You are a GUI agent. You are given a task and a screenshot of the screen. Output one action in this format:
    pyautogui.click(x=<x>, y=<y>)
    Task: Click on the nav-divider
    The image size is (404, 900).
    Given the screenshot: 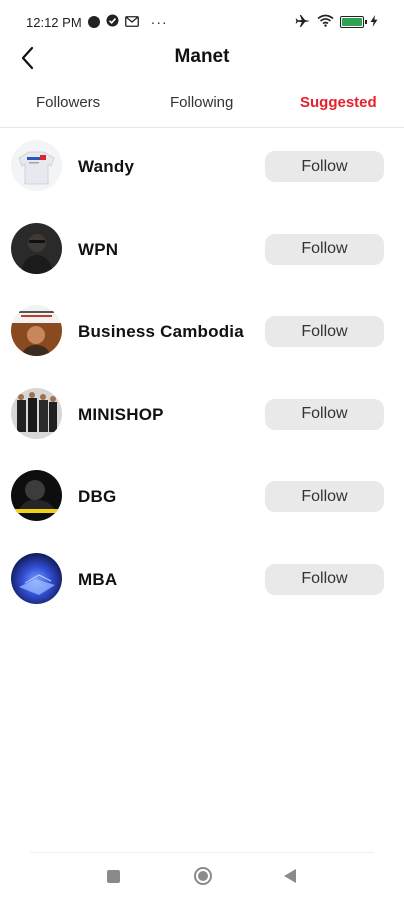 What is the action you would take?
    pyautogui.click(x=202, y=852)
    